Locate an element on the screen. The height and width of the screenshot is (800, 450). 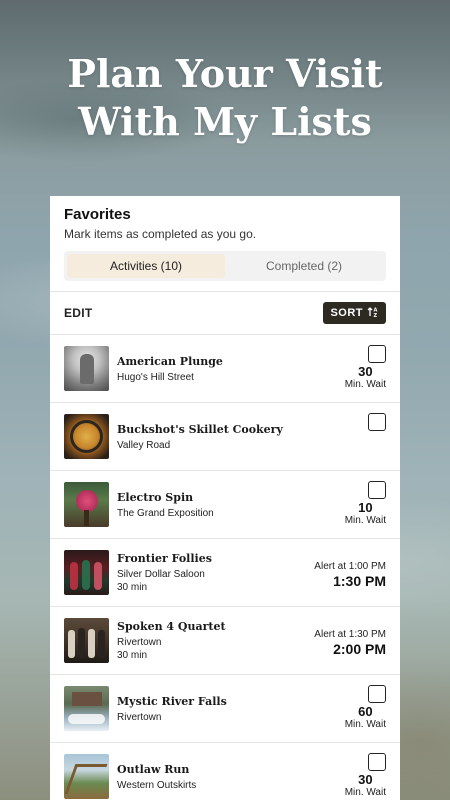
tab-activities: Activities (10) is located at coordinates (146, 266).